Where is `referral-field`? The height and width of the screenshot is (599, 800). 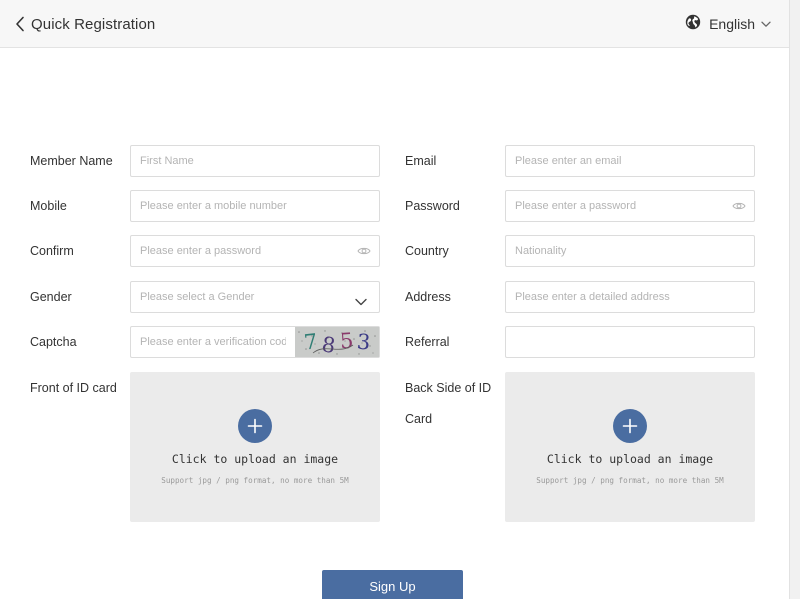 referral-field is located at coordinates (630, 342).